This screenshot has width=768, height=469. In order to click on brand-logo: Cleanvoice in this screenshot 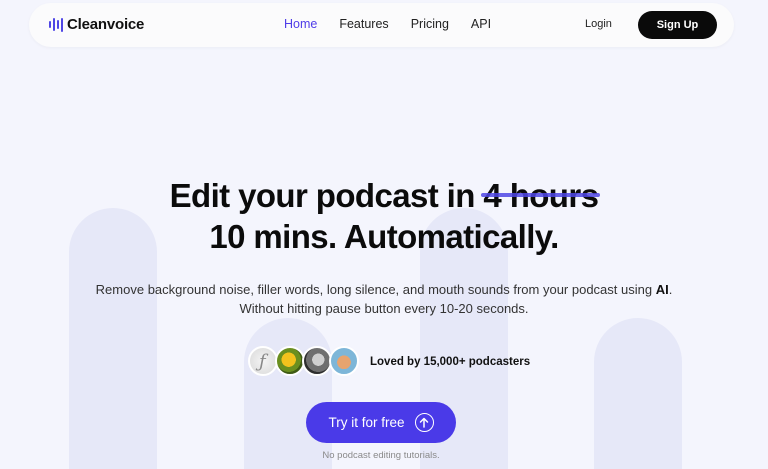, I will do `click(96, 24)`.